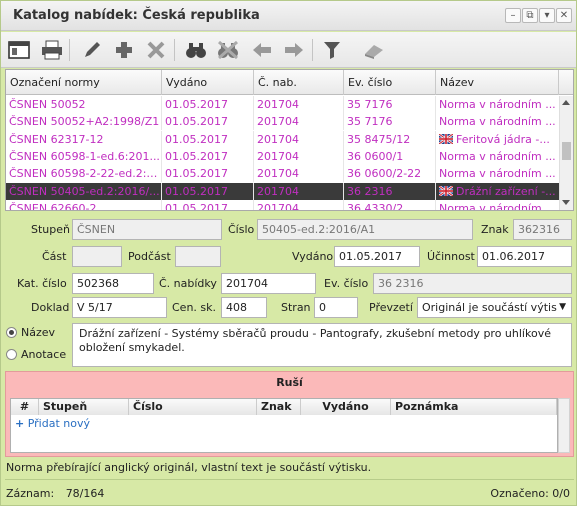 This screenshot has height=506, width=577. I want to click on cell-text: ČSNEN 50052+A2:1998/Z1, so click(84, 122).